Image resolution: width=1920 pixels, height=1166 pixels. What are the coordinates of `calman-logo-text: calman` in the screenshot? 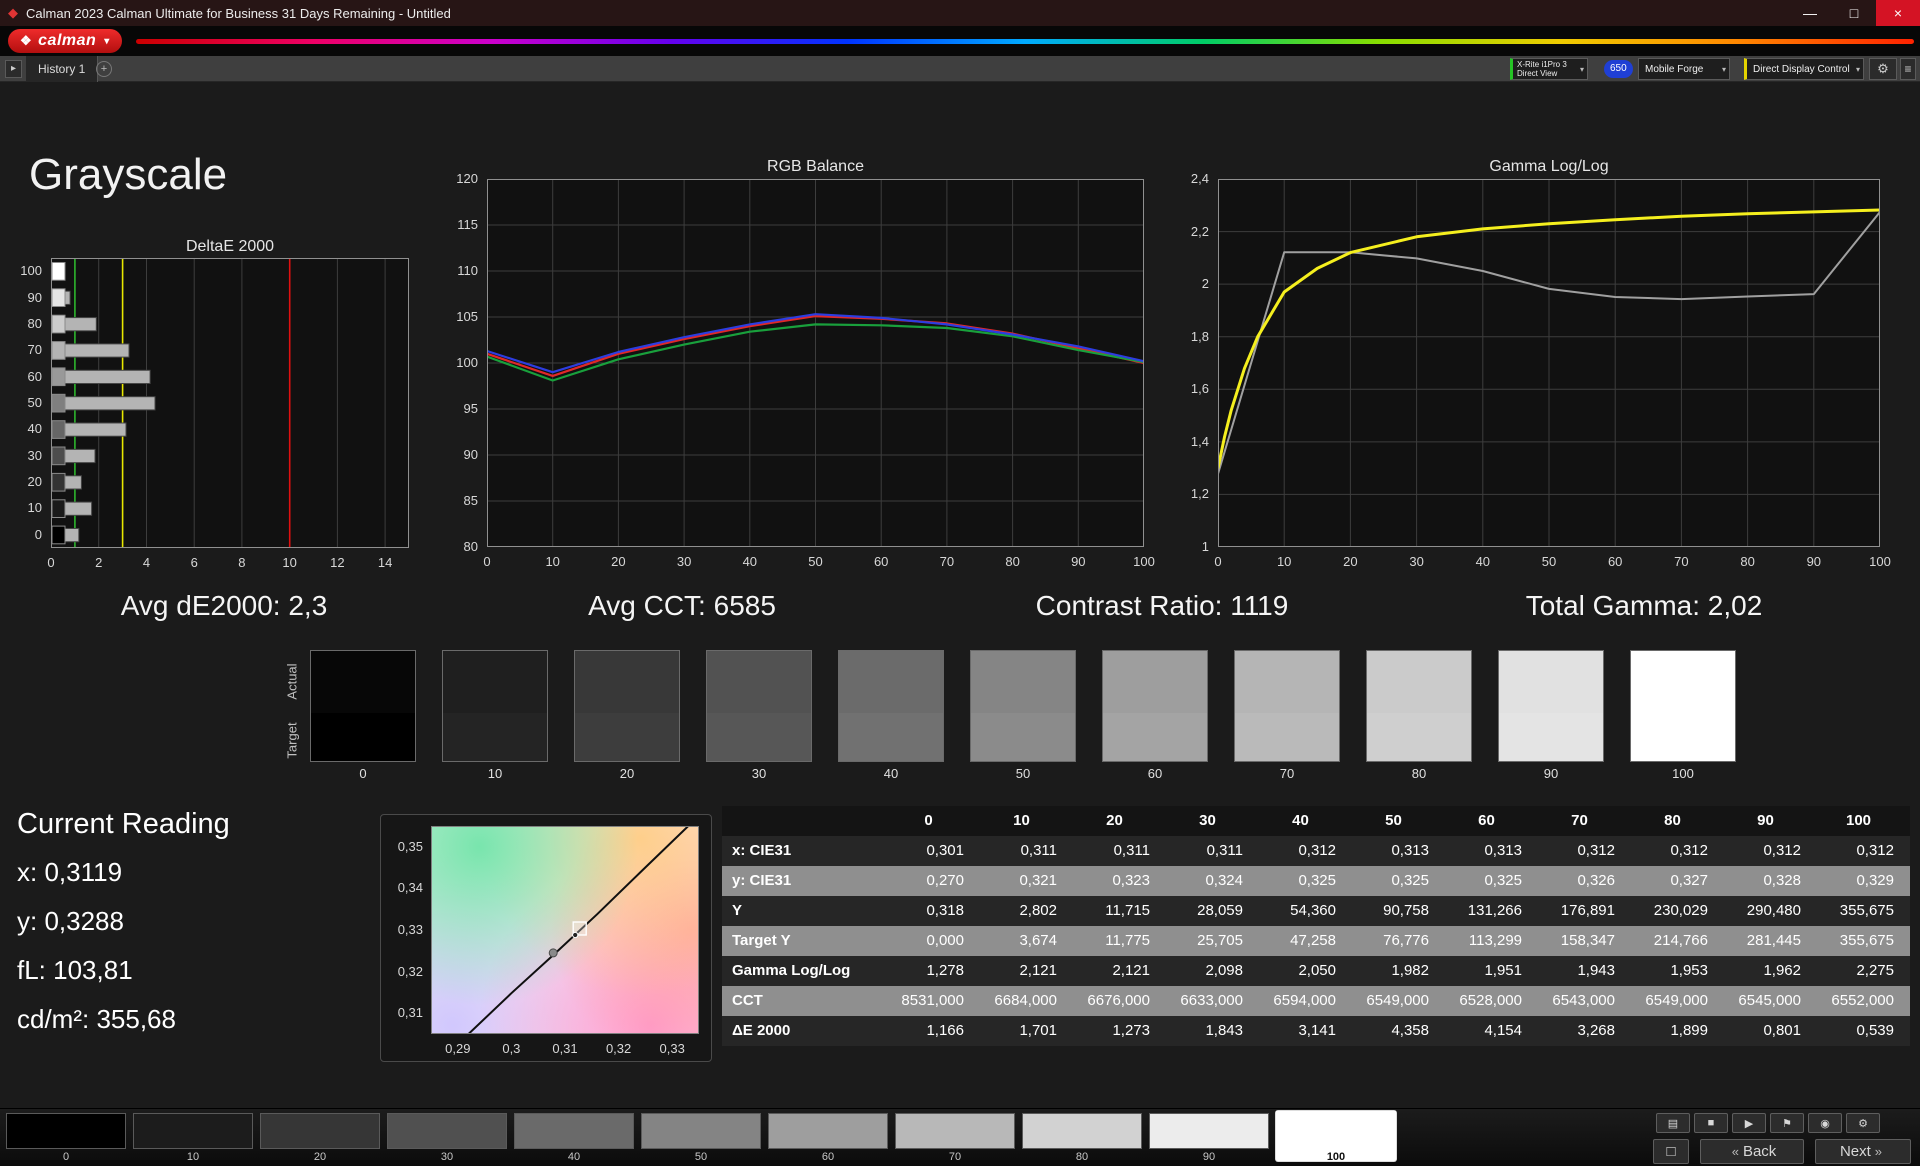 It's located at (67, 40).